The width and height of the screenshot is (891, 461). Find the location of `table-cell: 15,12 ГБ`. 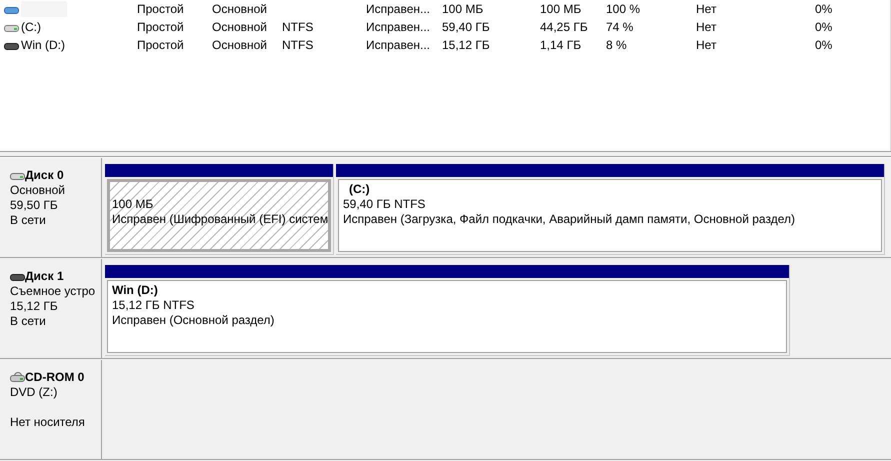

table-cell: 15,12 ГБ is located at coordinates (466, 45).